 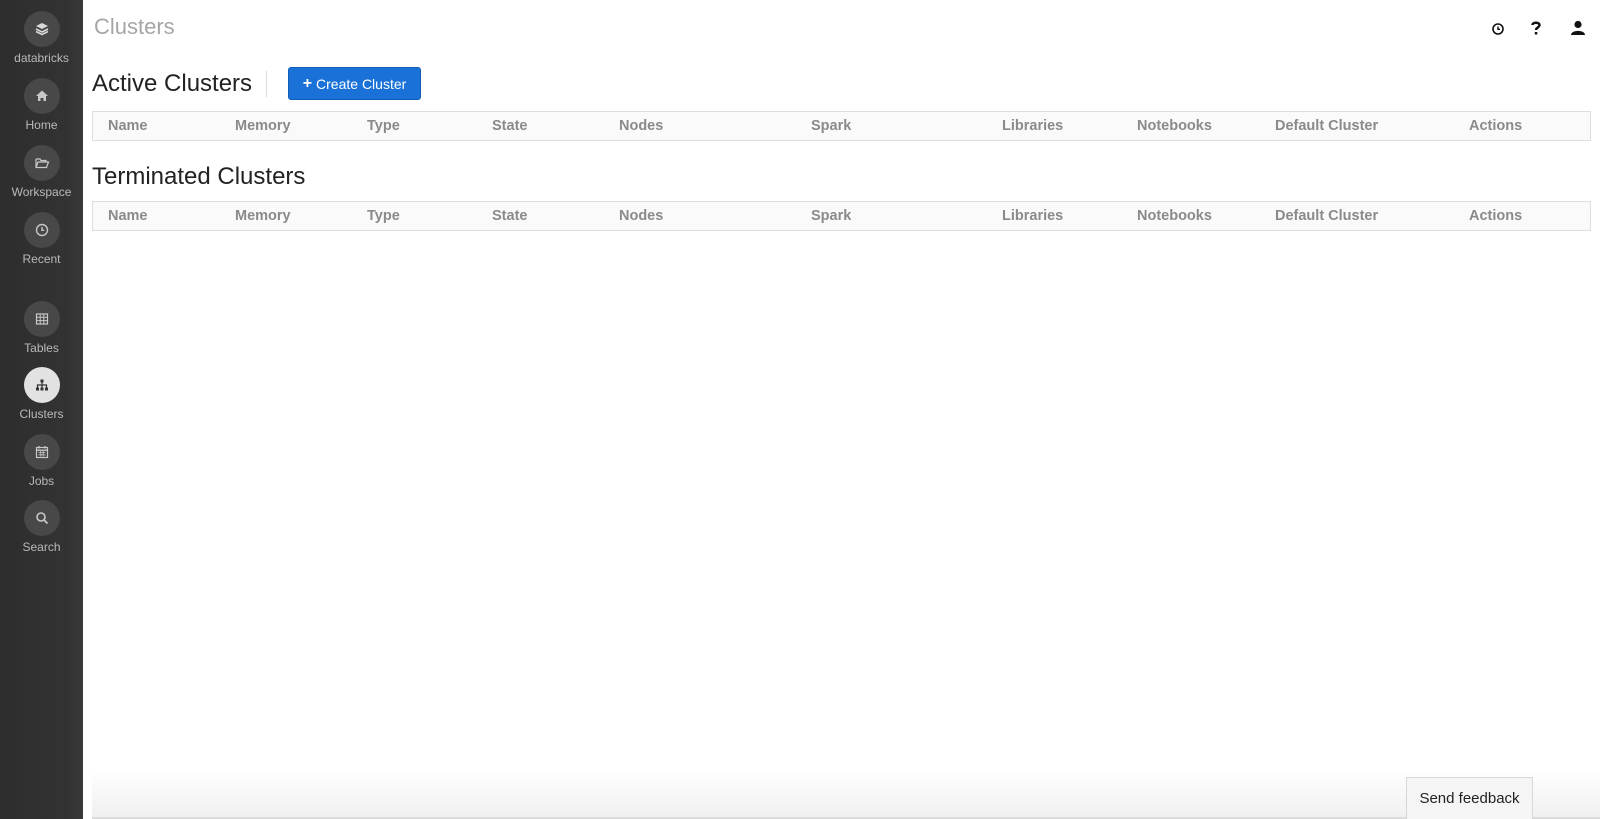 I want to click on terminated-clusters-title: Terminated Clusters, so click(x=199, y=176).